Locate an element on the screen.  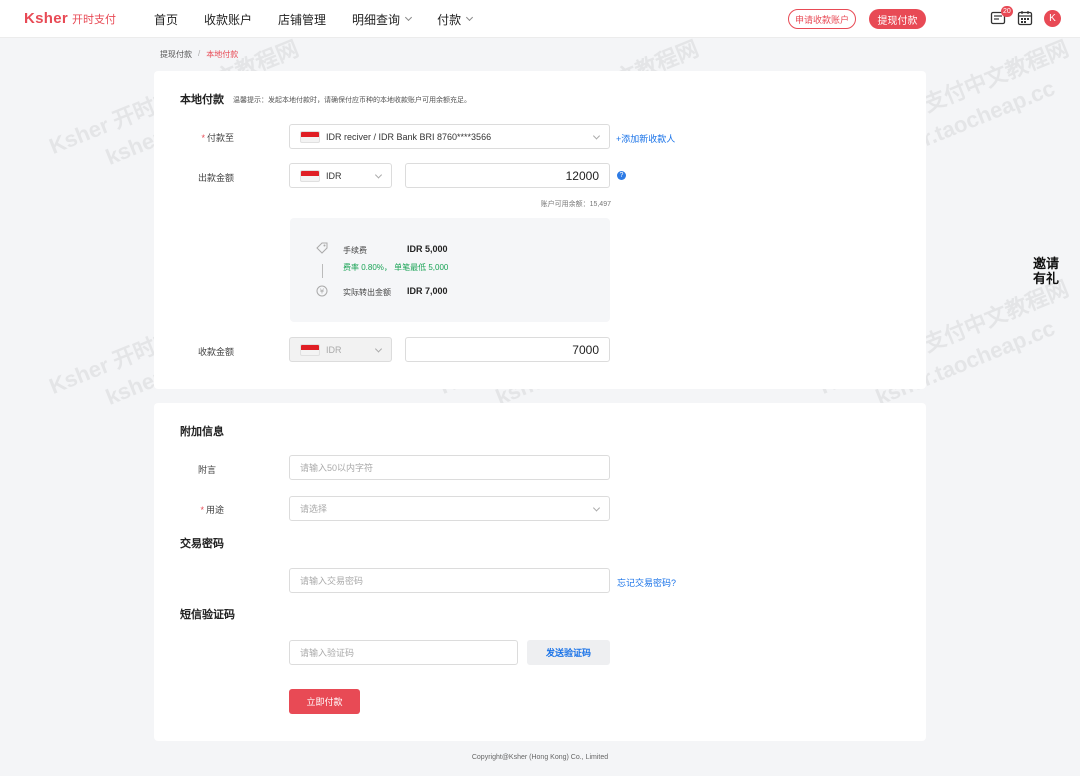
receive-amount-label: 收款金额 is located at coordinates (215, 352).